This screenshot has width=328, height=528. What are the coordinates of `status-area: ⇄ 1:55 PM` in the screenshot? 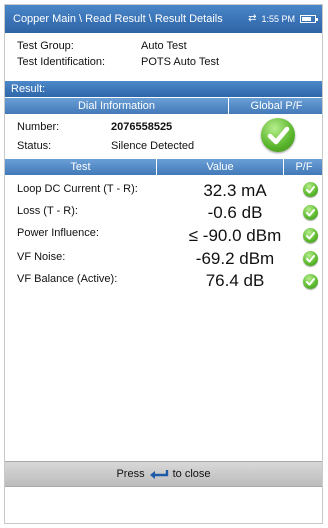 It's located at (283, 18).